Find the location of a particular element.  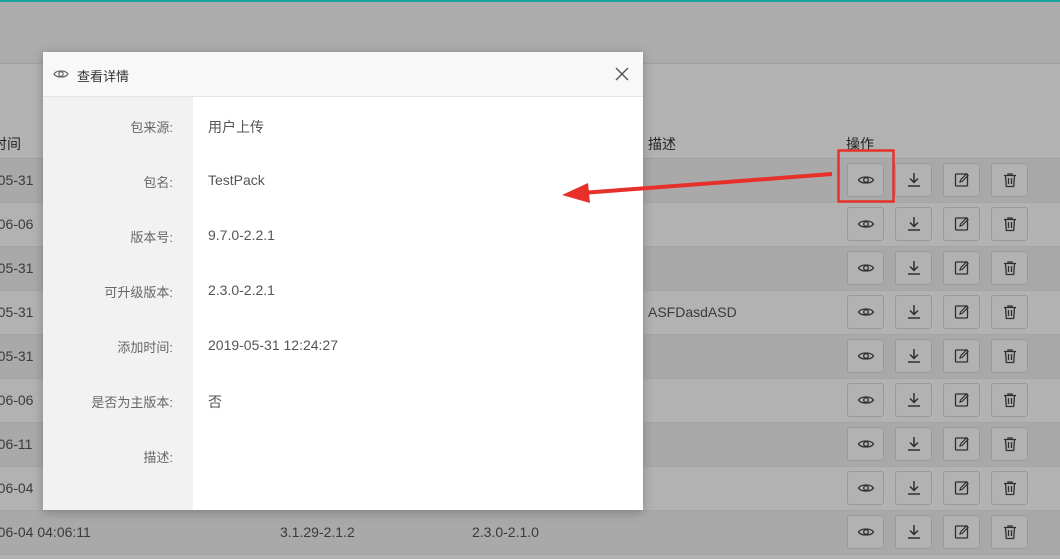

field-label: 描述: is located at coordinates (158, 457).